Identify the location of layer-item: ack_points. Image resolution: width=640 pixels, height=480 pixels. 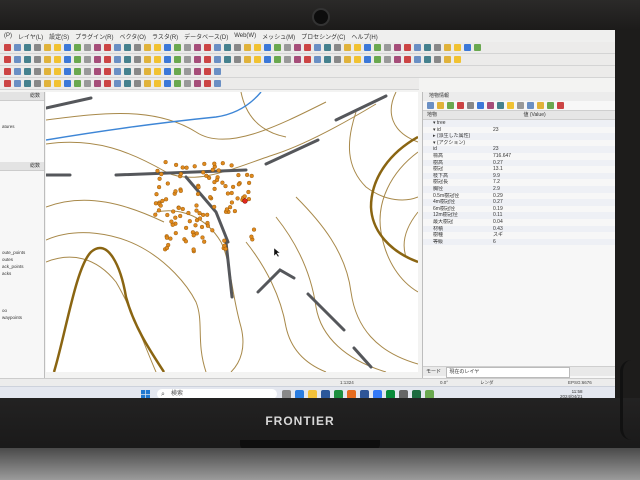
(22, 266).